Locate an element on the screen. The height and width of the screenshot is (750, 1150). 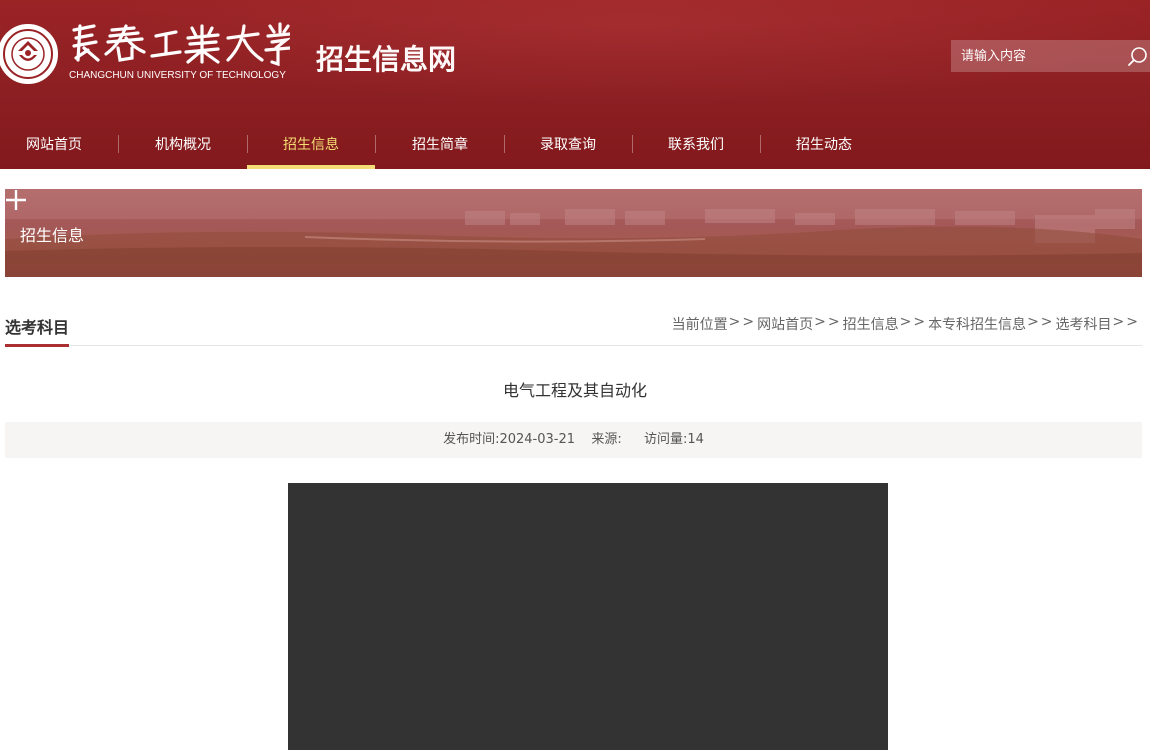
breadcrumb-item-undergrad-info: 本专科招生信息 is located at coordinates (977, 324).